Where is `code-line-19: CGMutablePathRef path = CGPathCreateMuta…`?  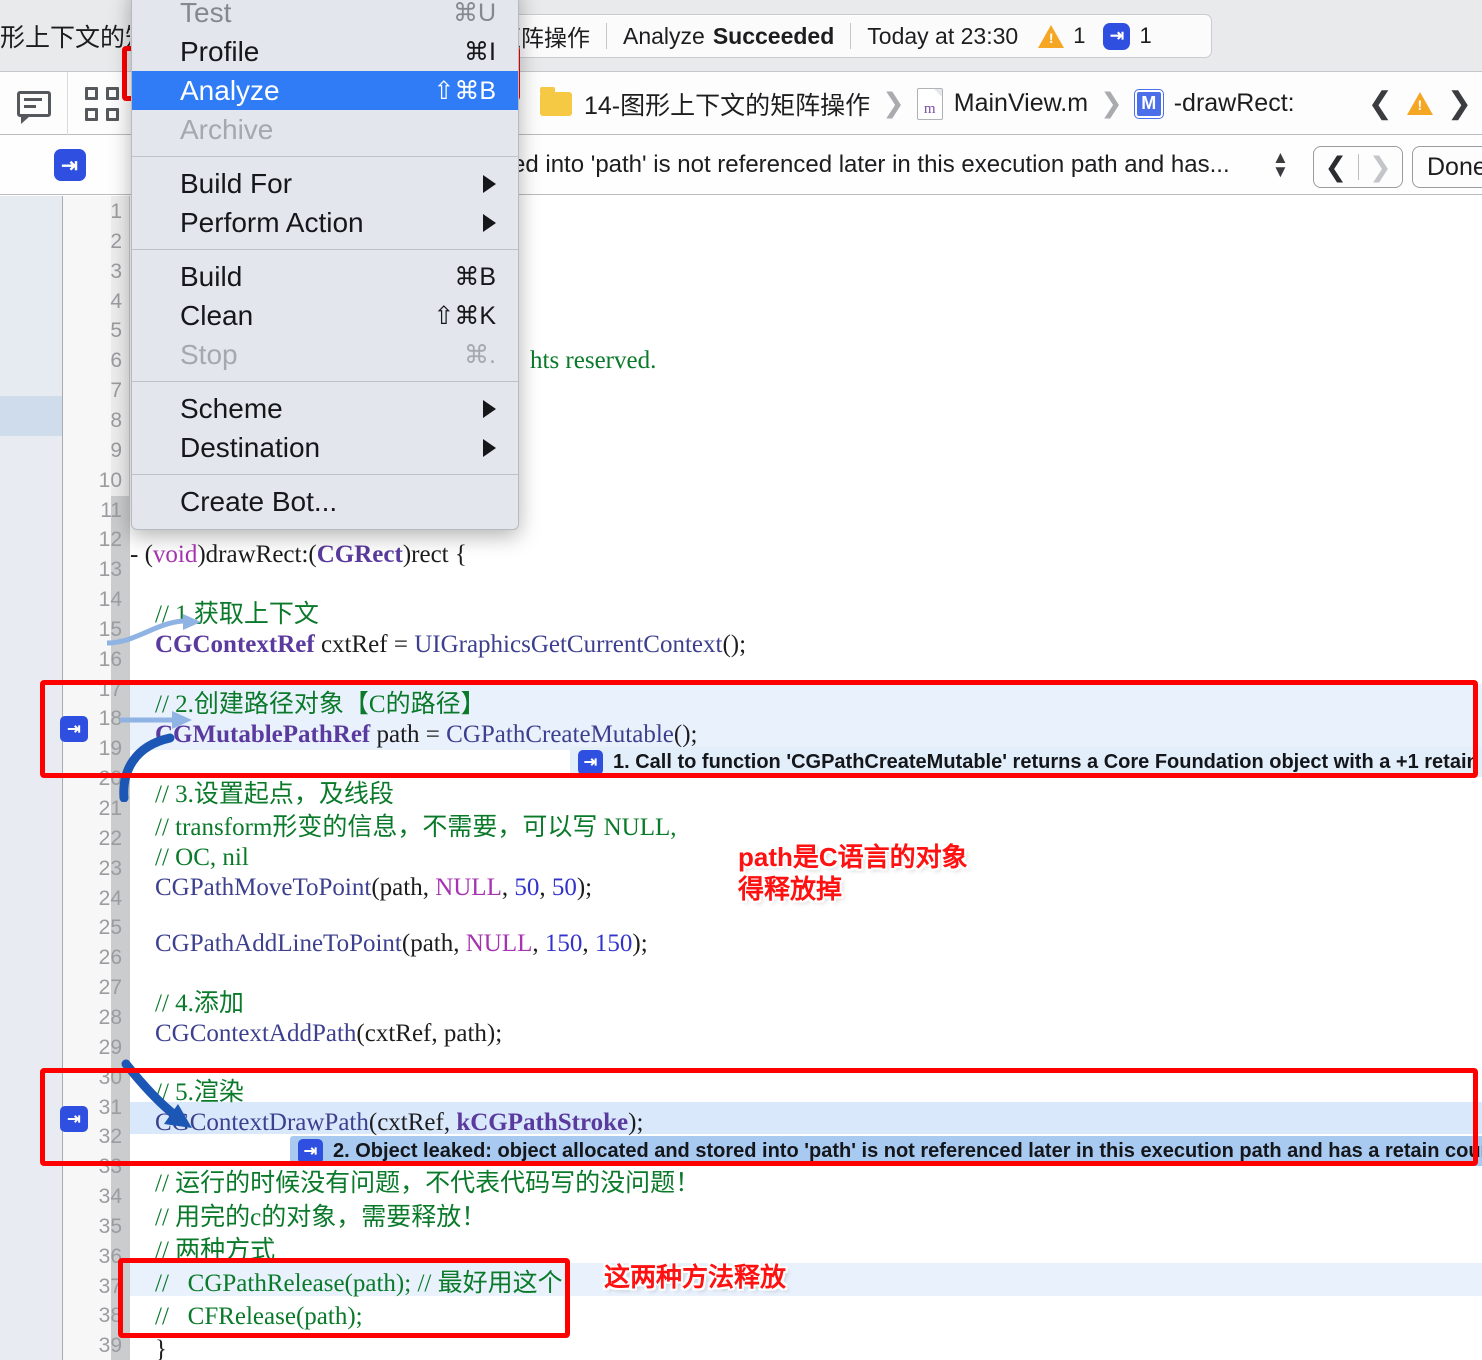 code-line-19: CGMutablePathRef path = CGPathCreateMuta… is located at coordinates (414, 735).